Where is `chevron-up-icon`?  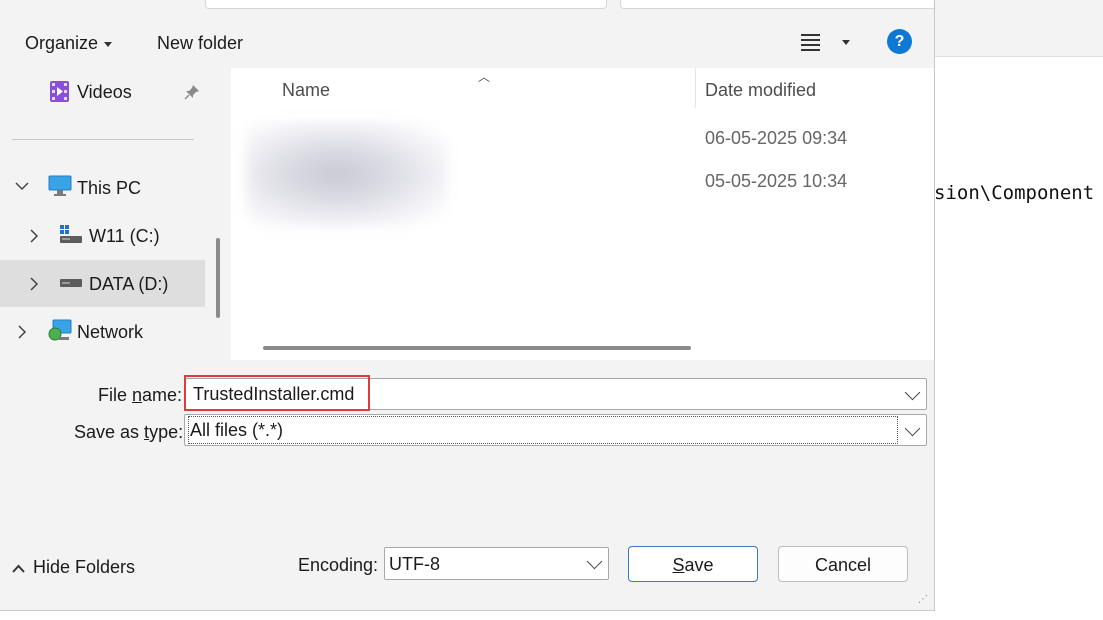 chevron-up-icon is located at coordinates (18, 568).